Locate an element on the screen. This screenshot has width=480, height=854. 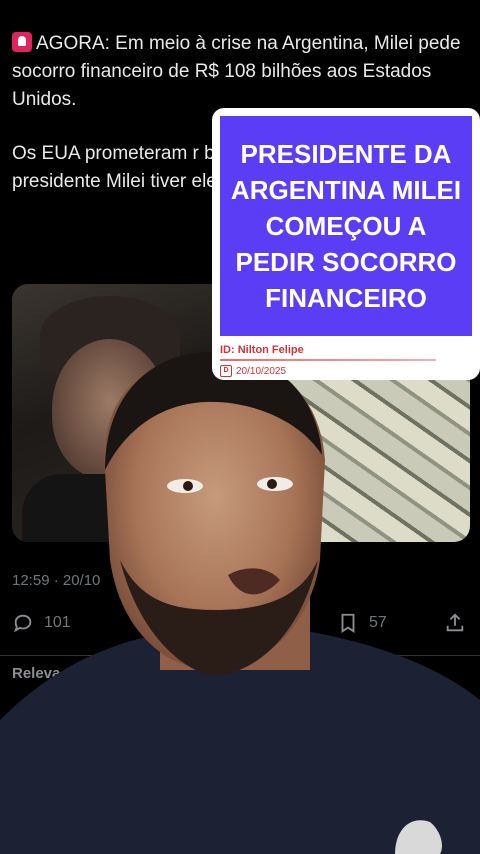
siren-icon is located at coordinates (22, 42).